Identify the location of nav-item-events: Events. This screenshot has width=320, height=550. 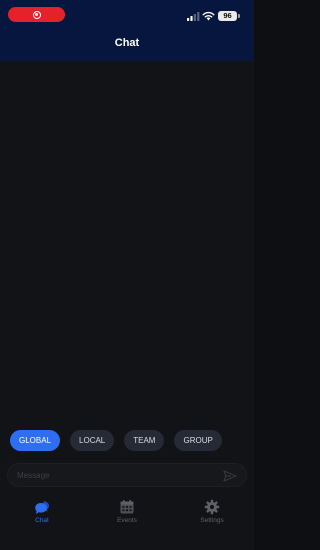
(127, 511).